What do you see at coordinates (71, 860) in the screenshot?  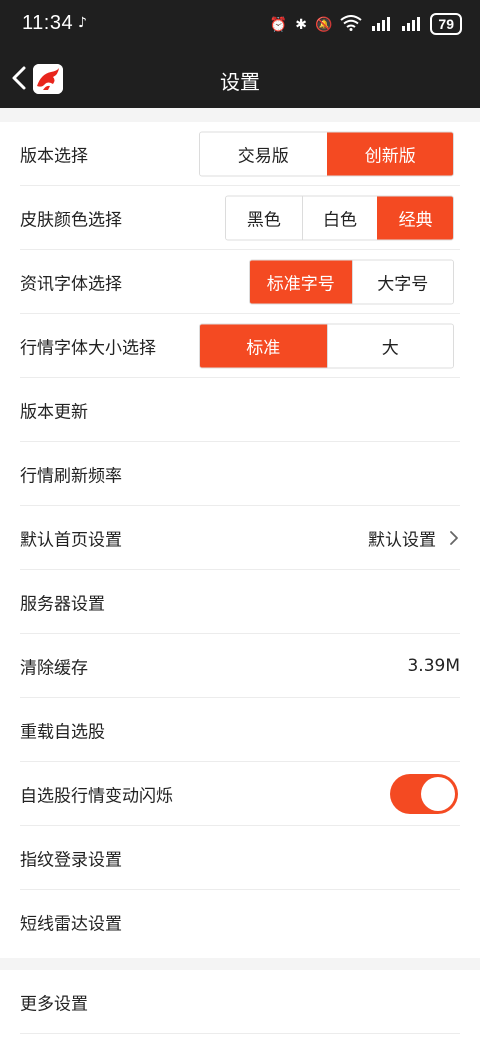 I see `fingerprint-label: 指纹登录设置` at bounding box center [71, 860].